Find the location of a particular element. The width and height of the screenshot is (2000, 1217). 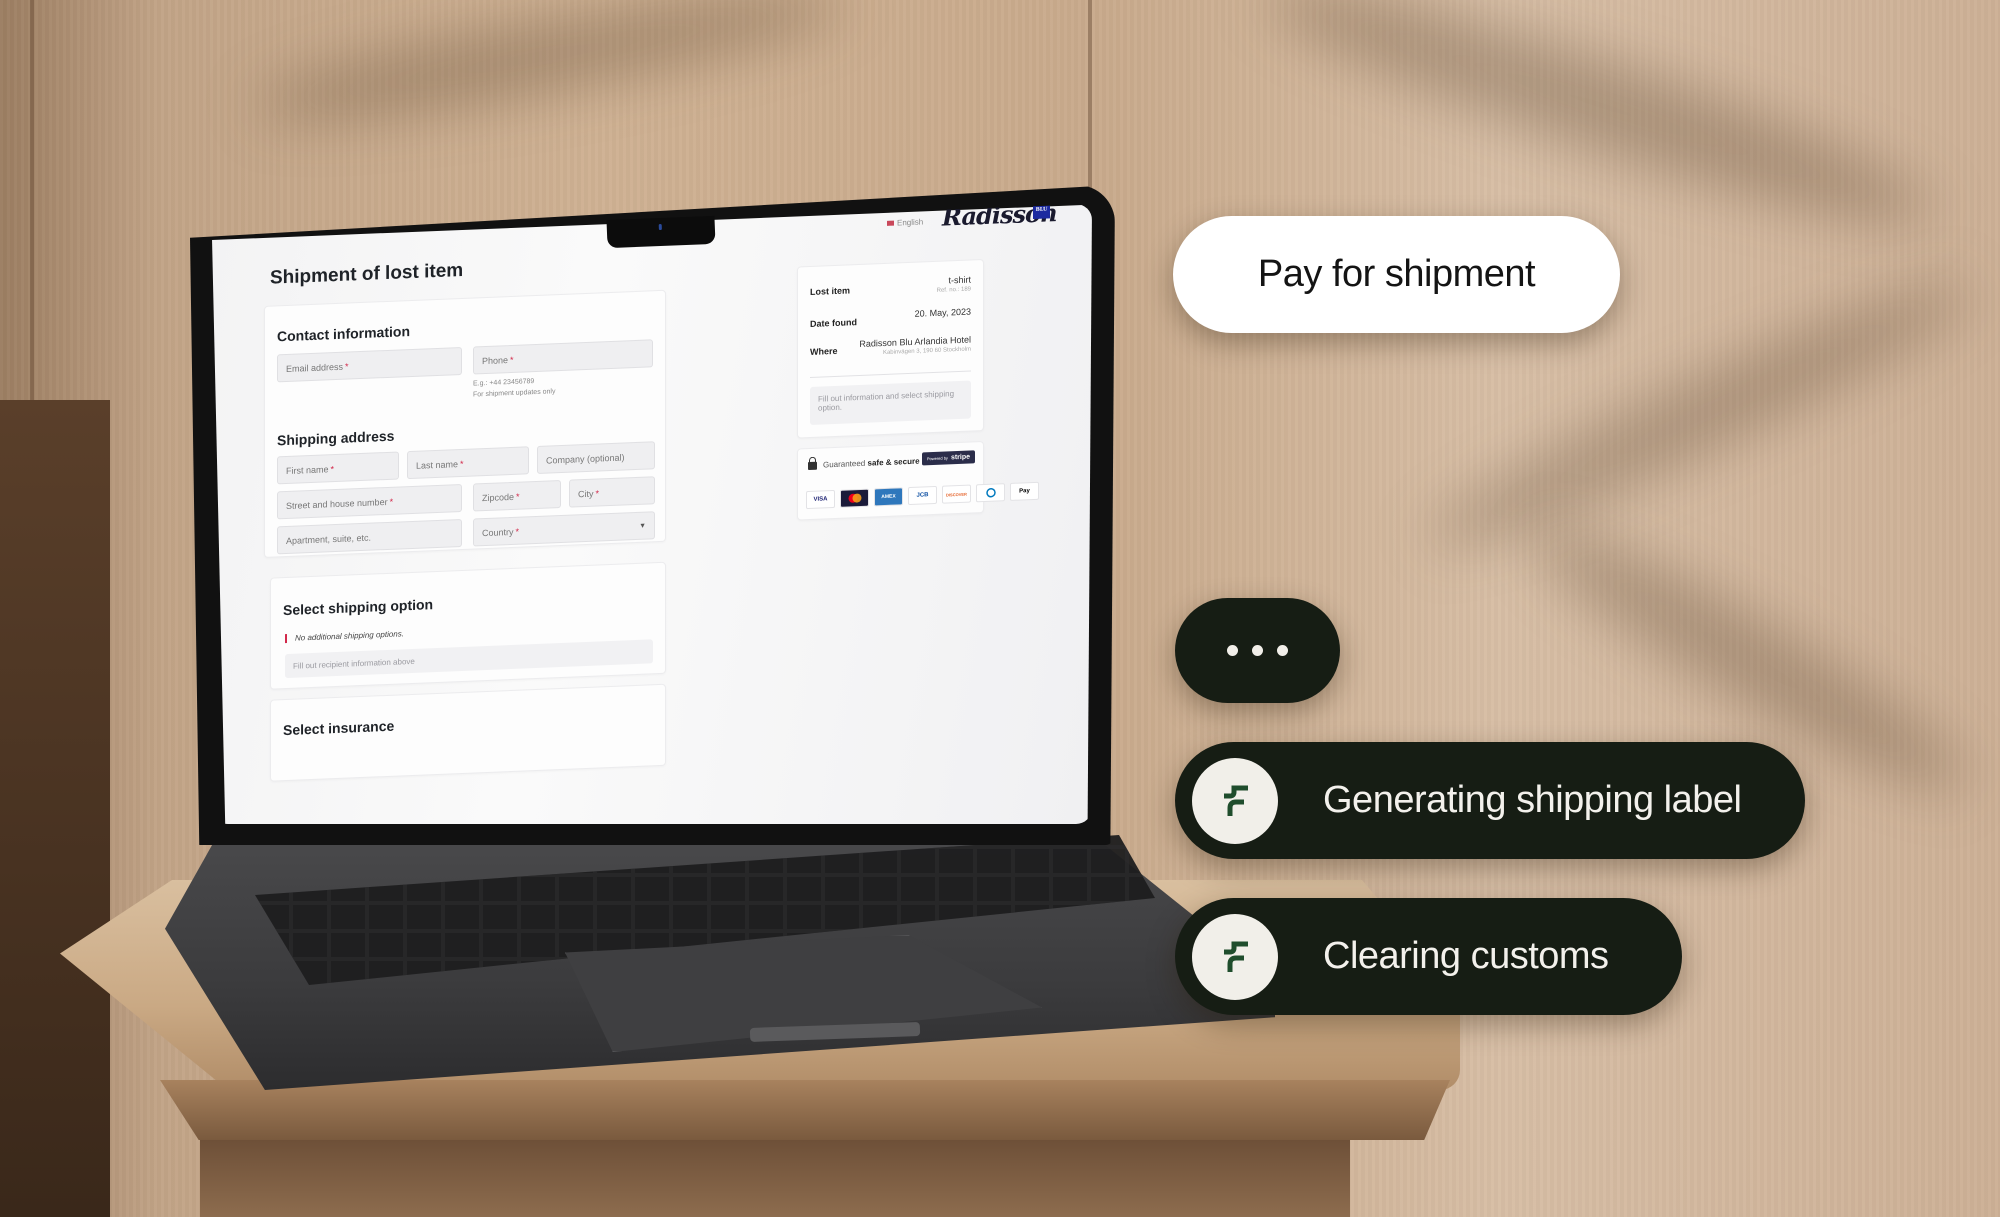

brand-badge: BLU is located at coordinates (1041, 212).